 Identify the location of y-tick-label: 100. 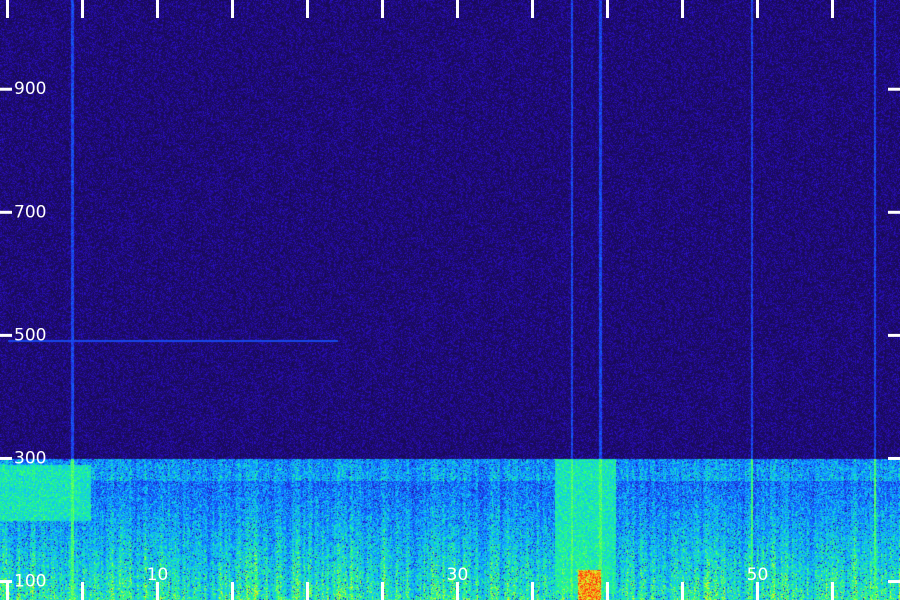
(30, 582).